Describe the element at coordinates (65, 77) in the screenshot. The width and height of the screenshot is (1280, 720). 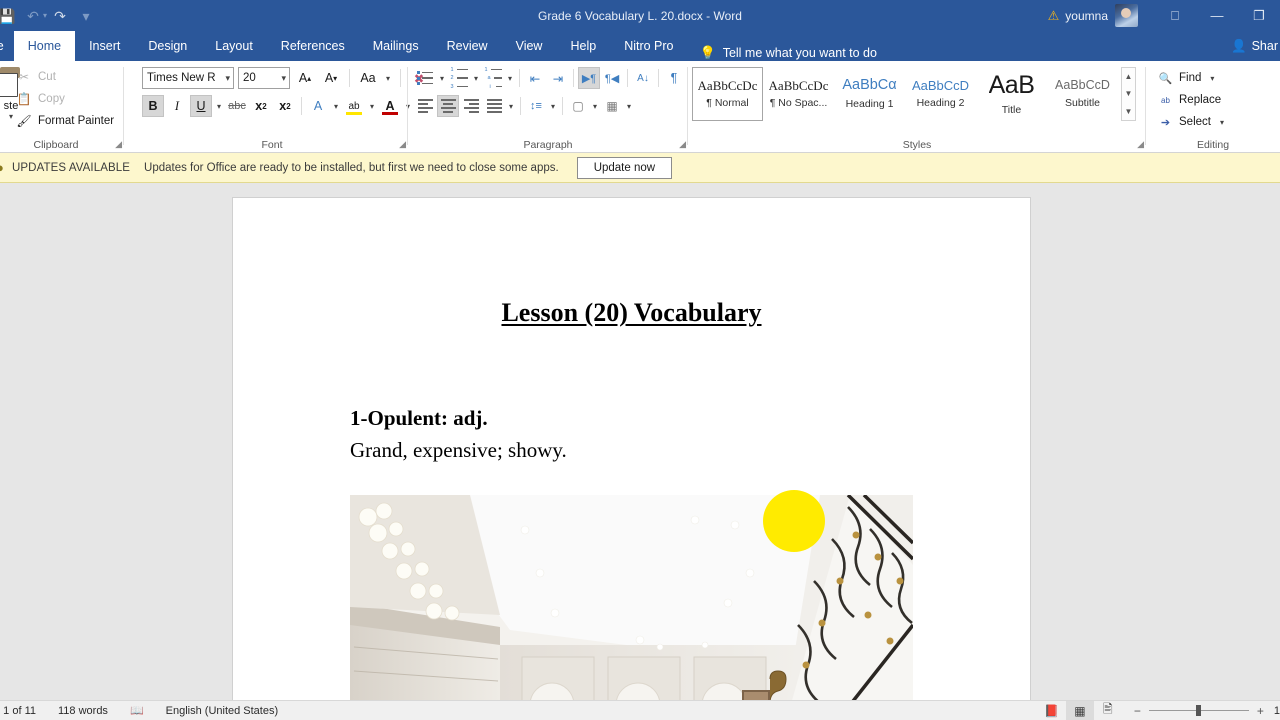
I see `cut-button: ✂ Cut` at that location.